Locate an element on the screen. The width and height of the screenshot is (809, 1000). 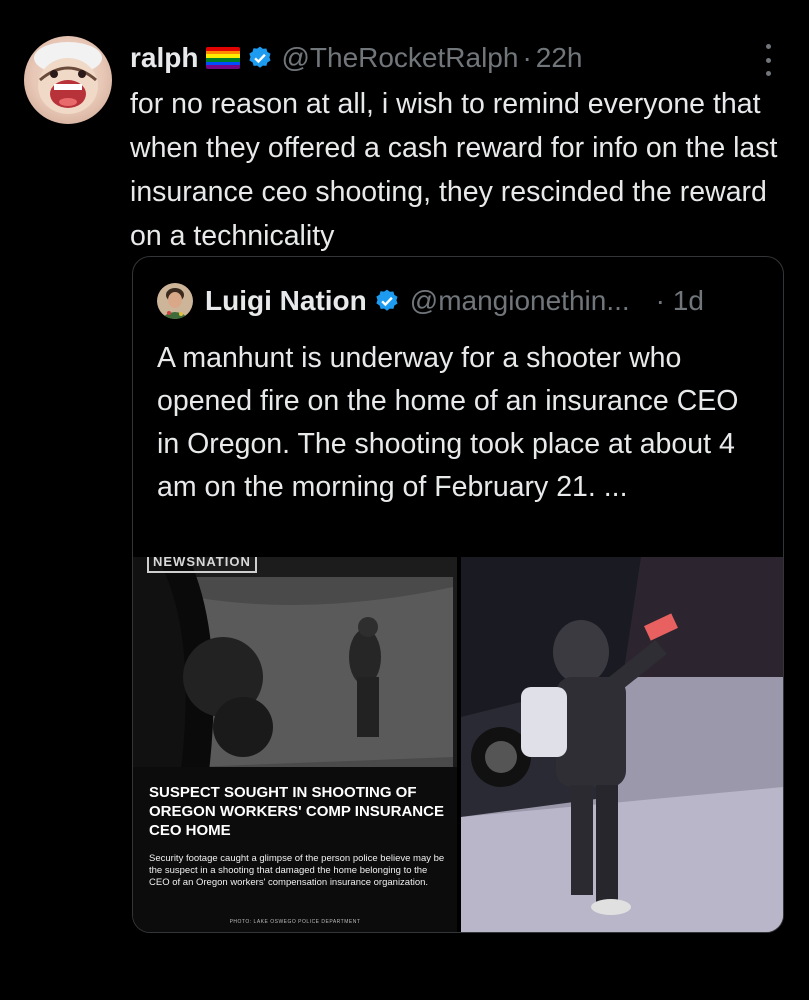
author-name: ralph is located at coordinates (164, 58).